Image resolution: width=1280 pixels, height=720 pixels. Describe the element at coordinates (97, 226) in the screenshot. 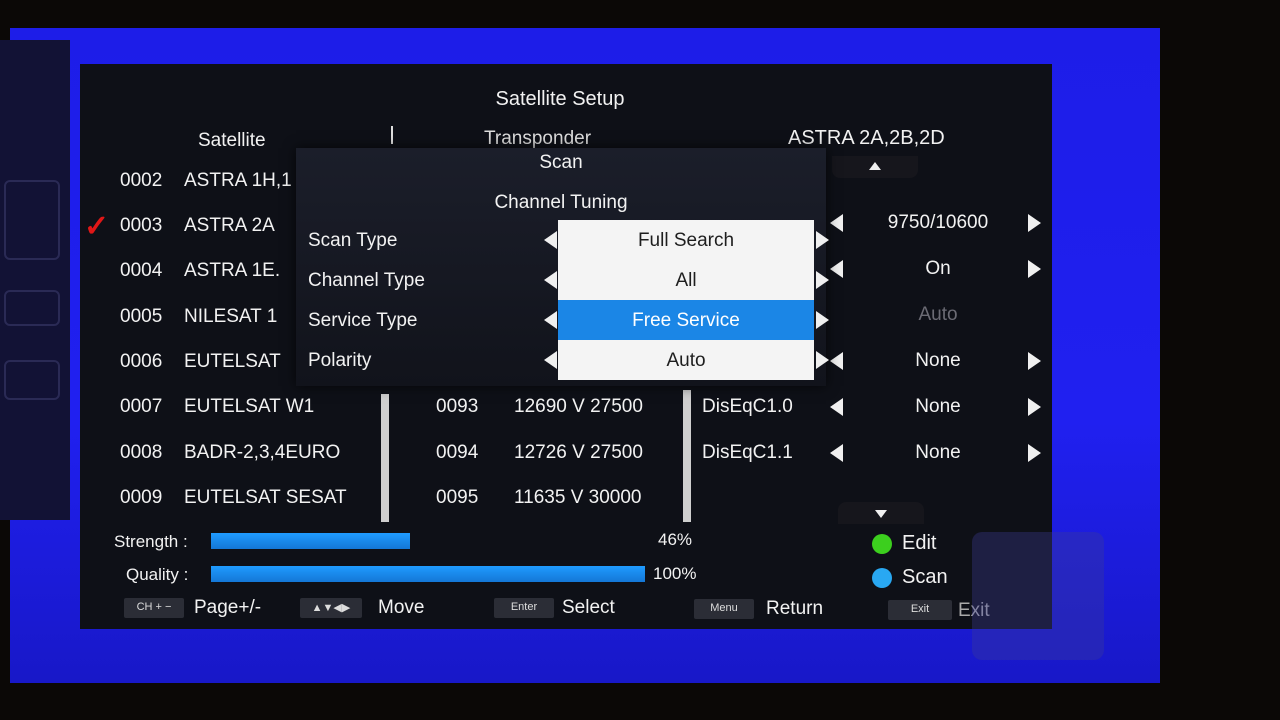

I see `checkmark-icon: ✓` at that location.